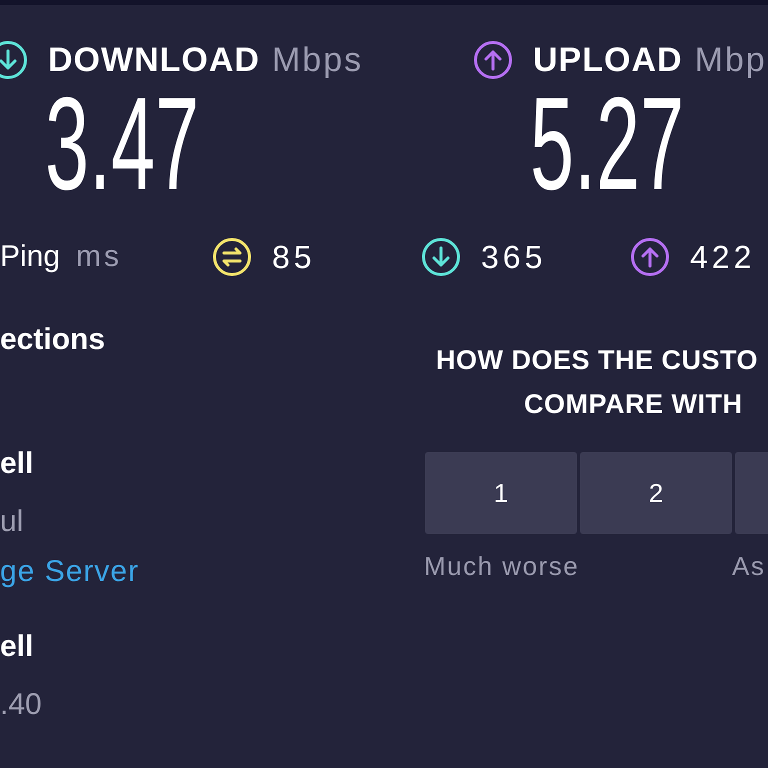 The height and width of the screenshot is (768, 768). What do you see at coordinates (441, 257) in the screenshot?
I see `arrow-down-circle-icon` at bounding box center [441, 257].